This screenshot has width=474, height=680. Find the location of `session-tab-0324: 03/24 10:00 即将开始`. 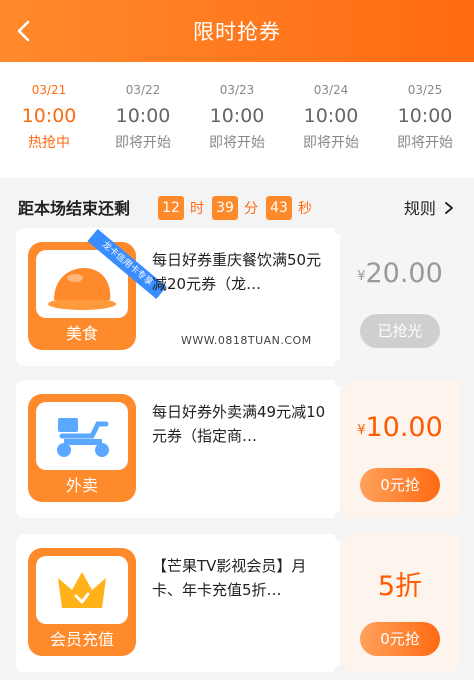

session-tab-0324: 03/24 10:00 即将开始 is located at coordinates (331, 117).